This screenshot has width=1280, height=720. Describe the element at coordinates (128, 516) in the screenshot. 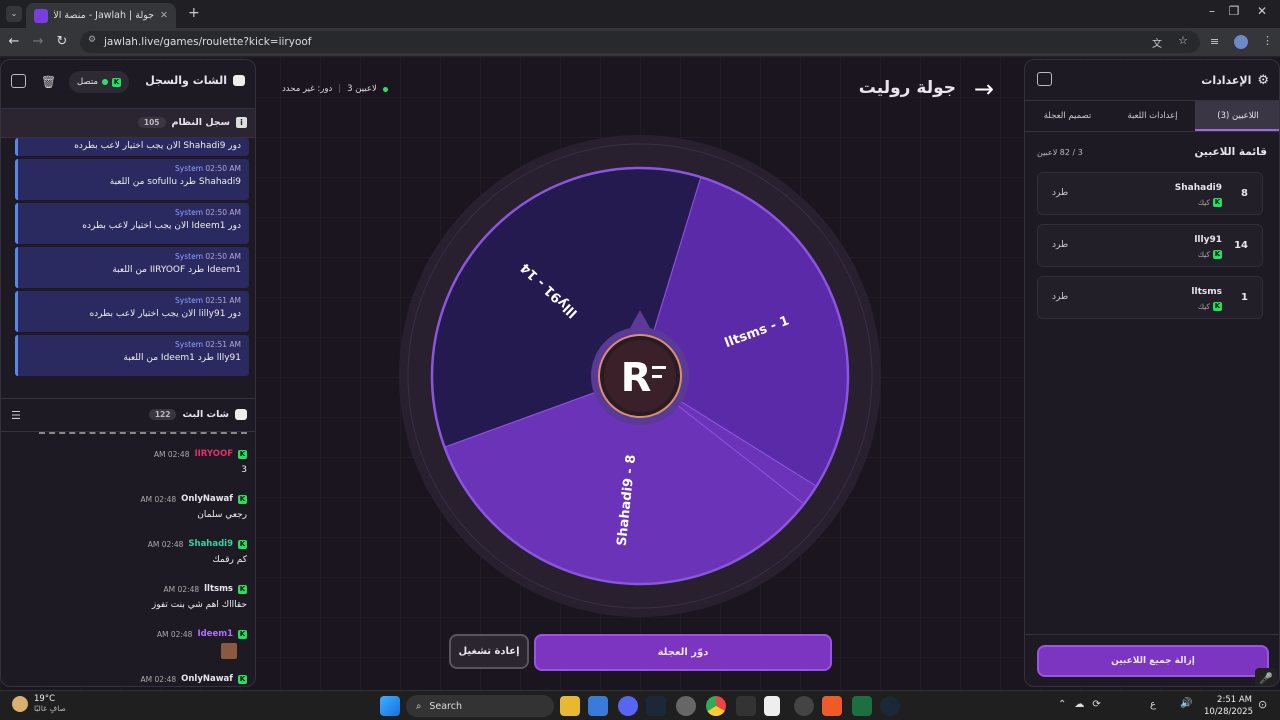

I see `chat-message: K OnlyNawaf 02:48 AM رجعي سلمان` at that location.